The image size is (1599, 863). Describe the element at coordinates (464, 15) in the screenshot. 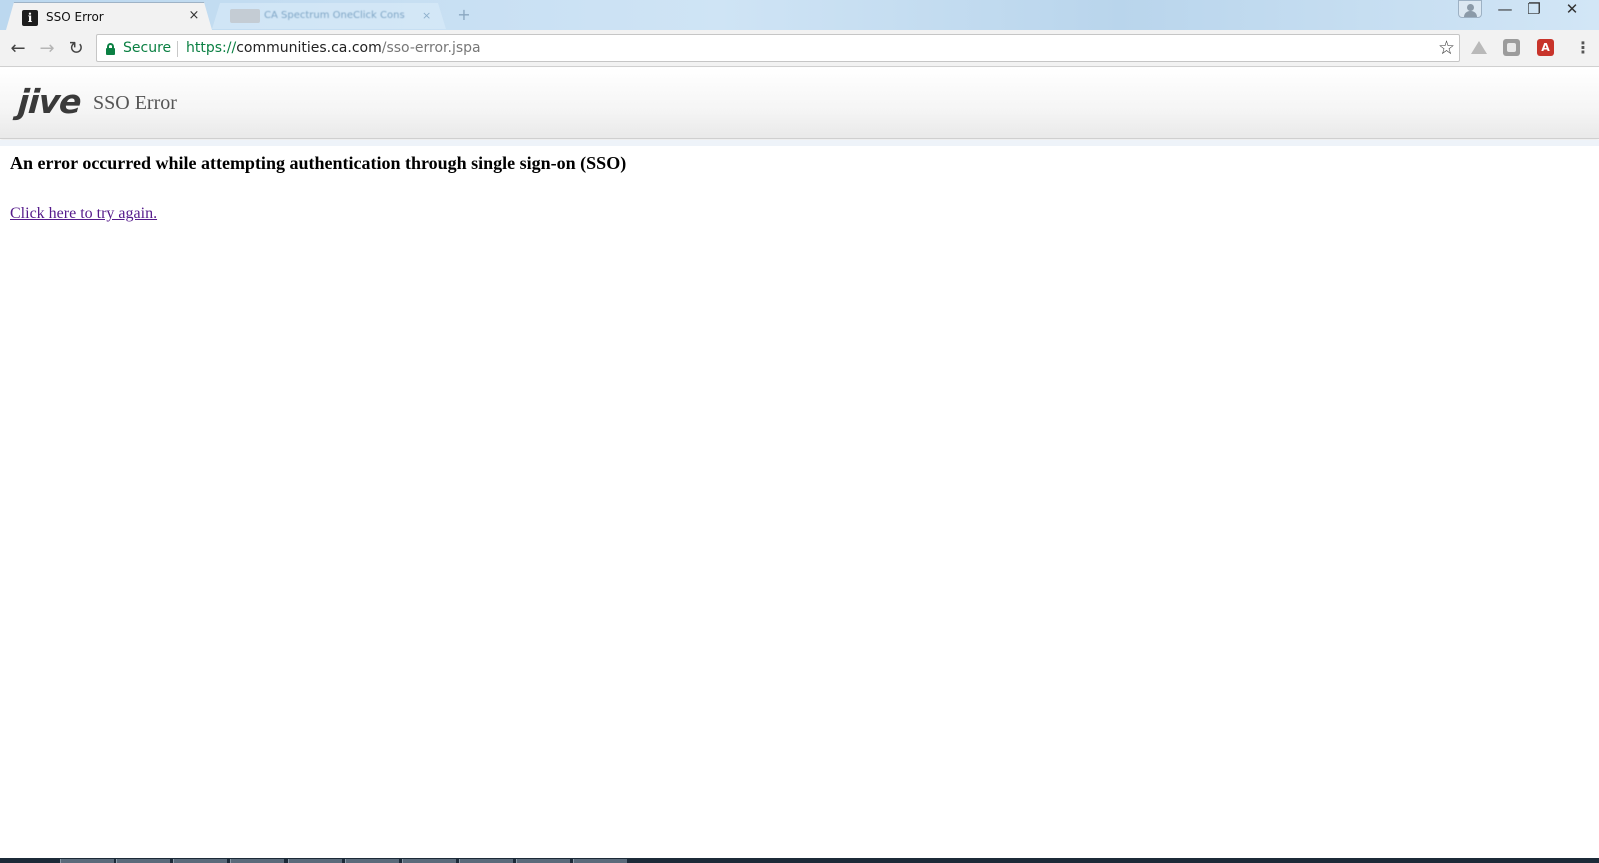

I see `new-tab-button: +` at that location.